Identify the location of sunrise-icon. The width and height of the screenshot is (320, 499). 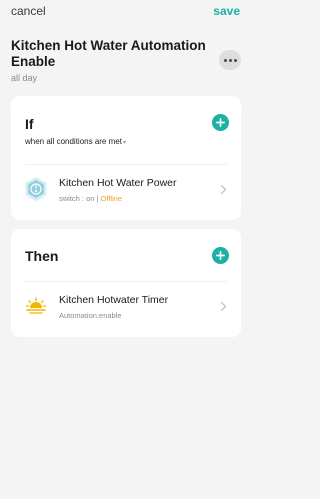
(36, 305).